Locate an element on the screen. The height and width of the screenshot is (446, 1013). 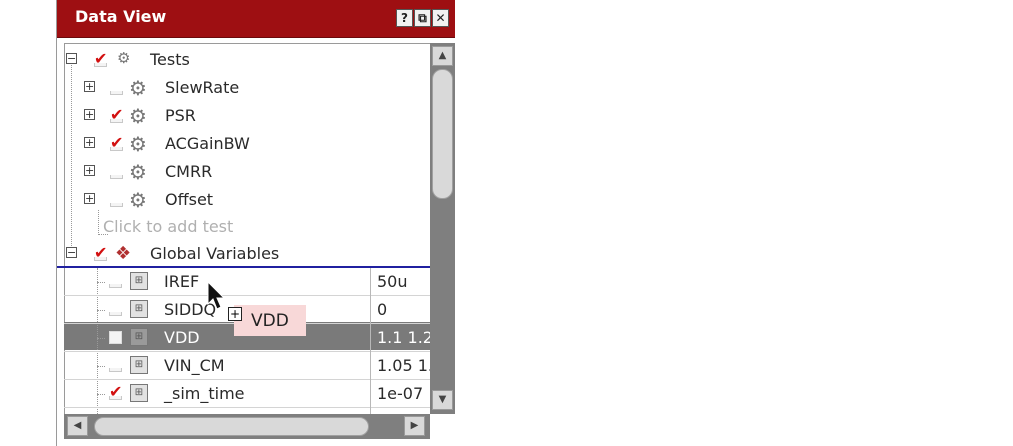
column-divider is located at coordinates (370, 348).